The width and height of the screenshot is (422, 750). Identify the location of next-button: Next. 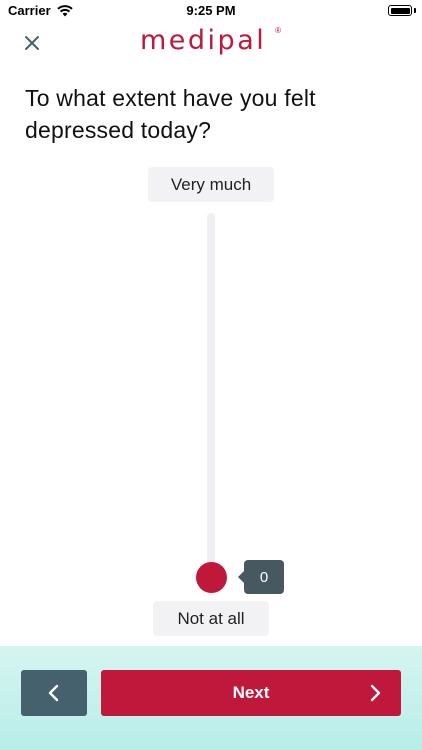
(251, 693).